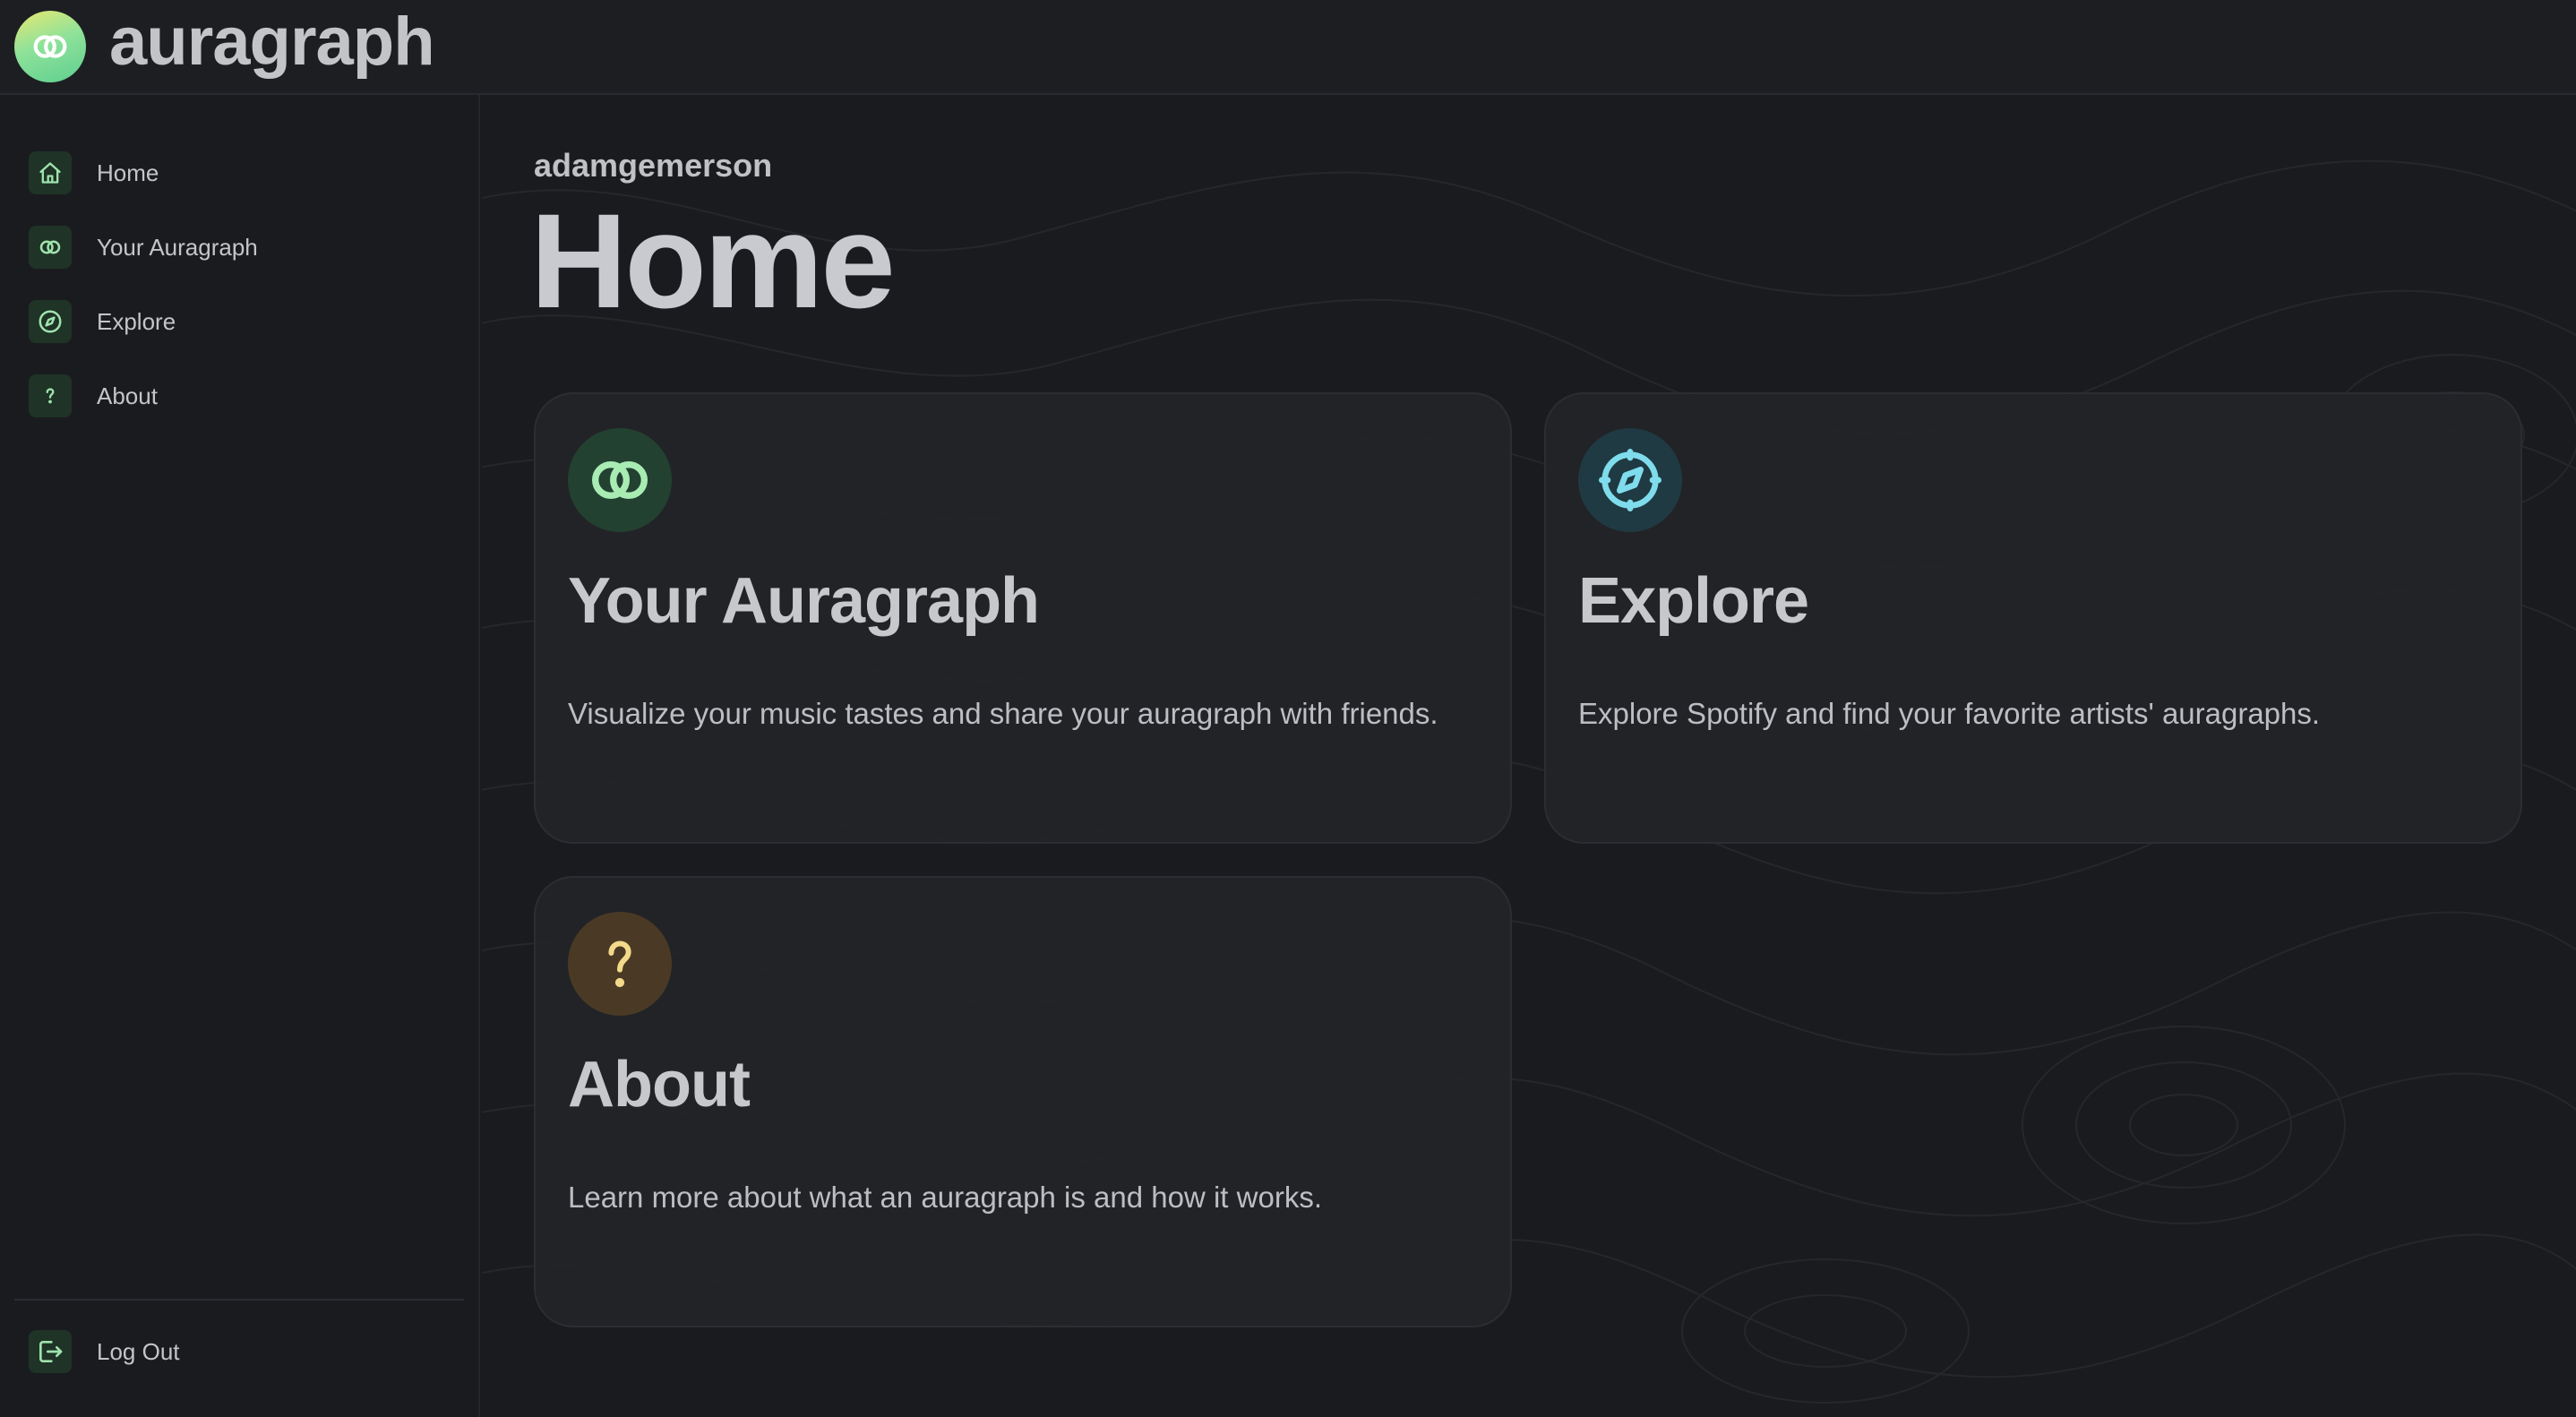 Image resolution: width=2576 pixels, height=1417 pixels. What do you see at coordinates (659, 1085) in the screenshot?
I see `card-title: About` at bounding box center [659, 1085].